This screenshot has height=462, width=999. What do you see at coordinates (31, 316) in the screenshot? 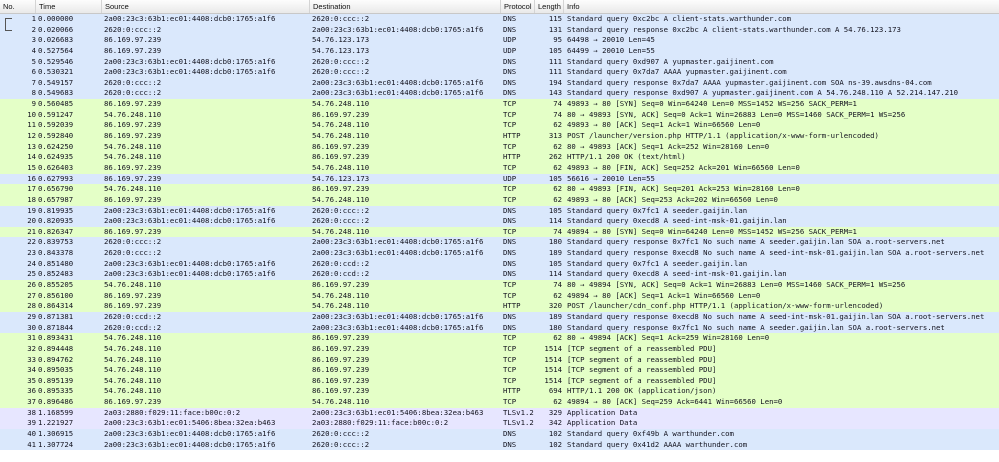
I see `packet-number: 29` at bounding box center [31, 316].